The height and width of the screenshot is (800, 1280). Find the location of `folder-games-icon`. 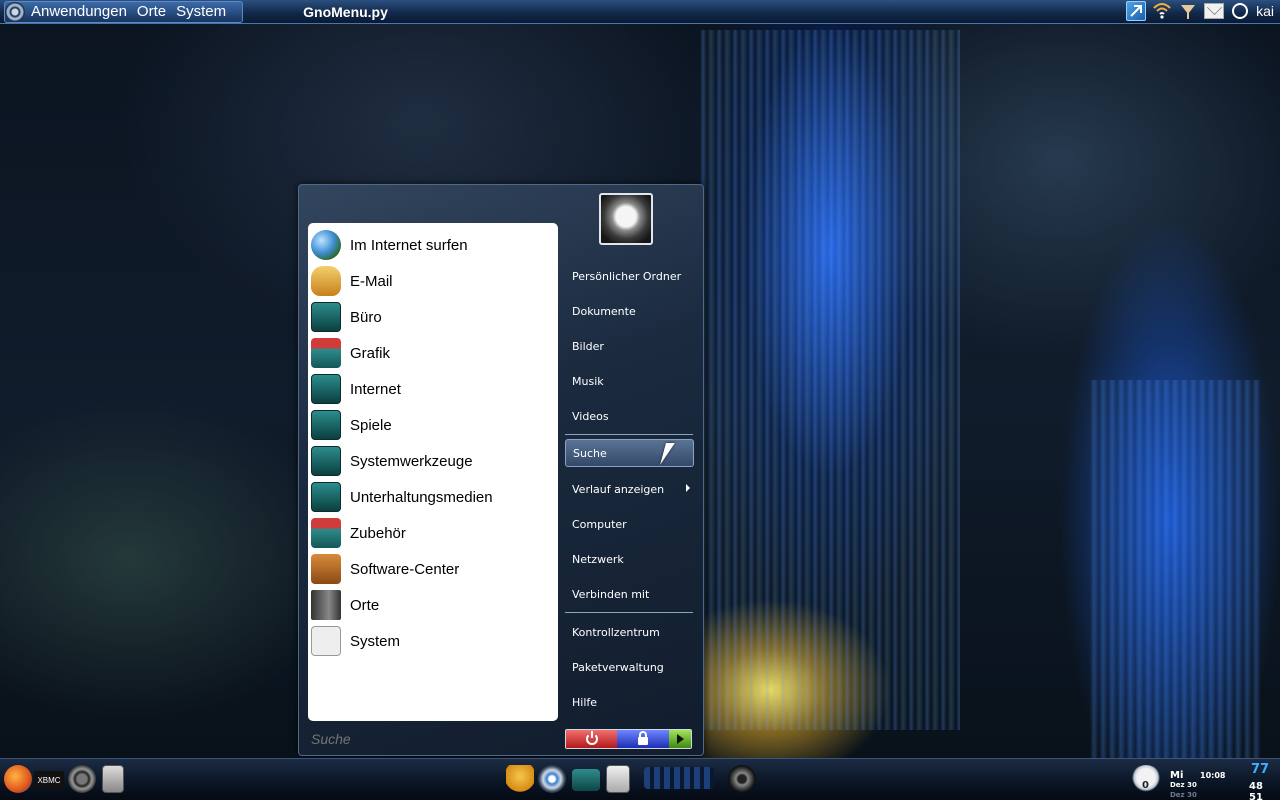

folder-games-icon is located at coordinates (326, 425).